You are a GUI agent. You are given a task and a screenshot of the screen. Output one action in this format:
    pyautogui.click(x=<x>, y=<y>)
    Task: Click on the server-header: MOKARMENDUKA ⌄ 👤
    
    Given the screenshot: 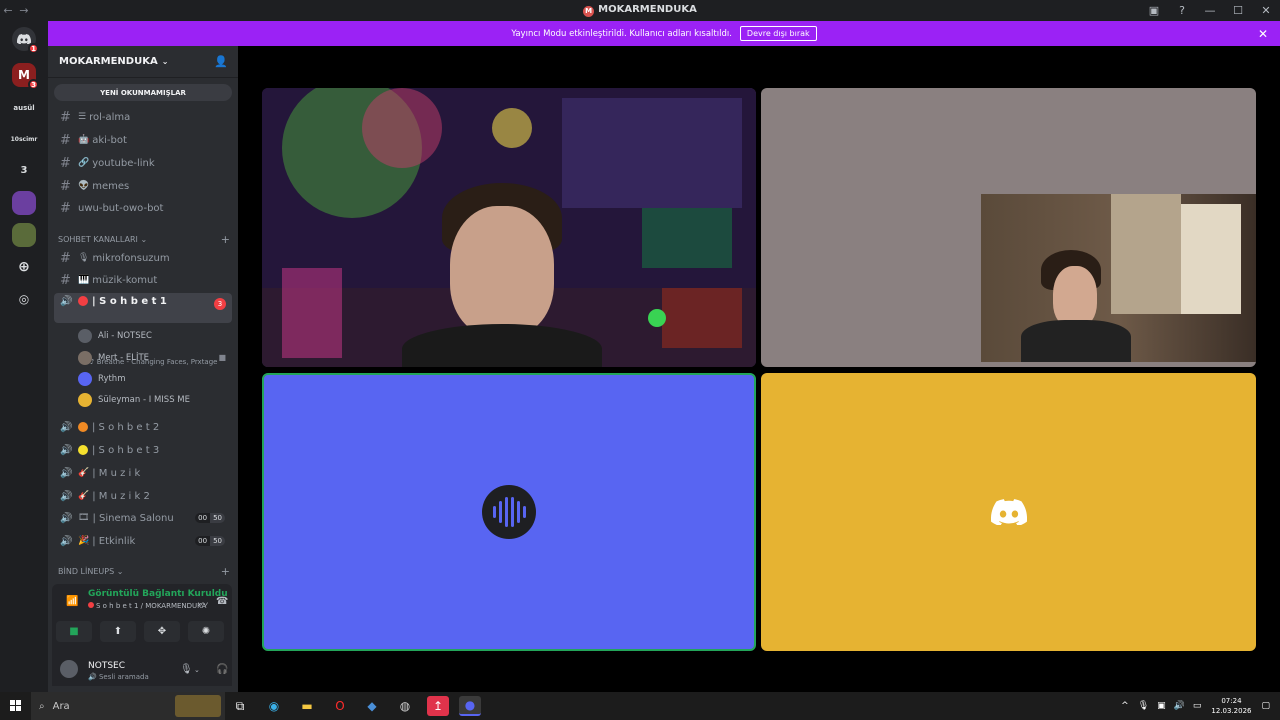 What is the action you would take?
    pyautogui.click(x=143, y=62)
    